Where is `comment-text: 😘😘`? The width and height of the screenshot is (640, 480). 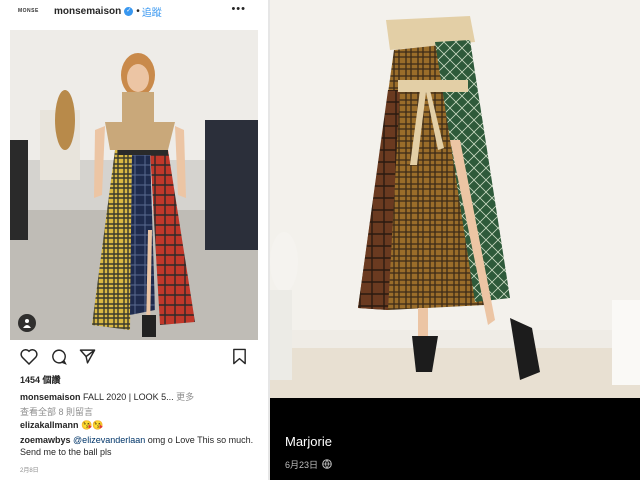
comment-text: 😘😘 is located at coordinates (92, 425).